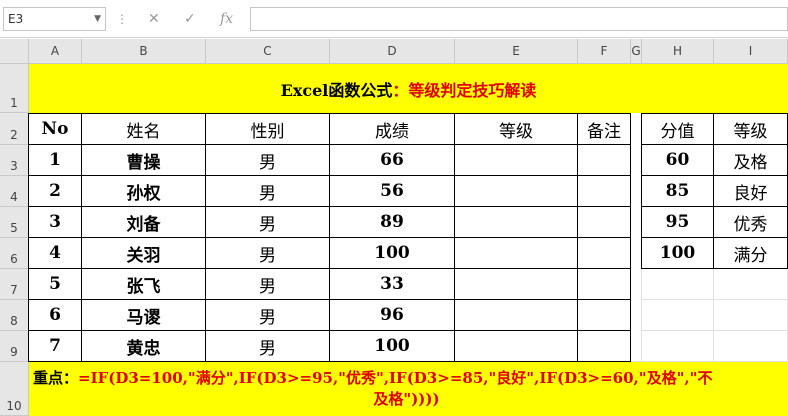  I want to click on score-cell: 56, so click(392, 191).